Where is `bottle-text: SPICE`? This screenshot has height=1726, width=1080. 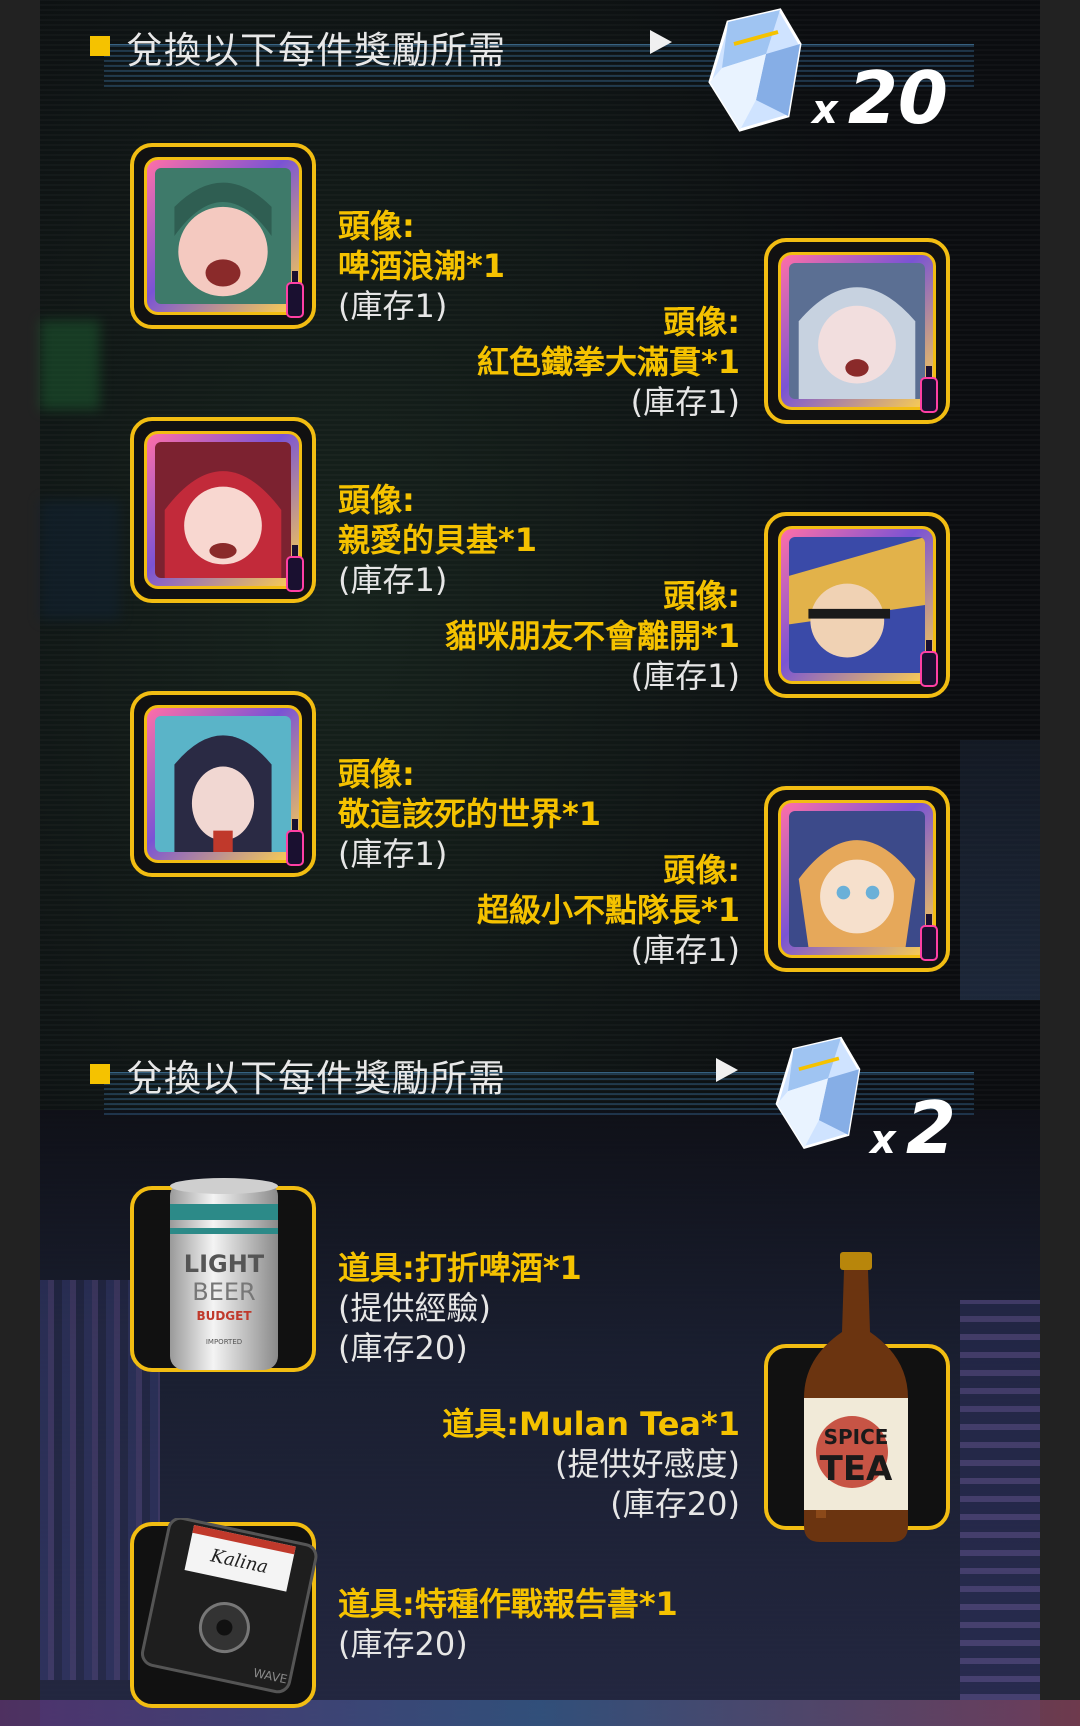 bottle-text: SPICE is located at coordinates (856, 1437).